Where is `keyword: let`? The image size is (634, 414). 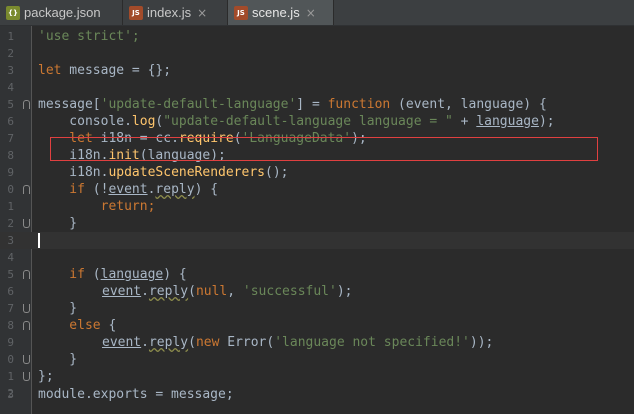
keyword: let is located at coordinates (50, 70).